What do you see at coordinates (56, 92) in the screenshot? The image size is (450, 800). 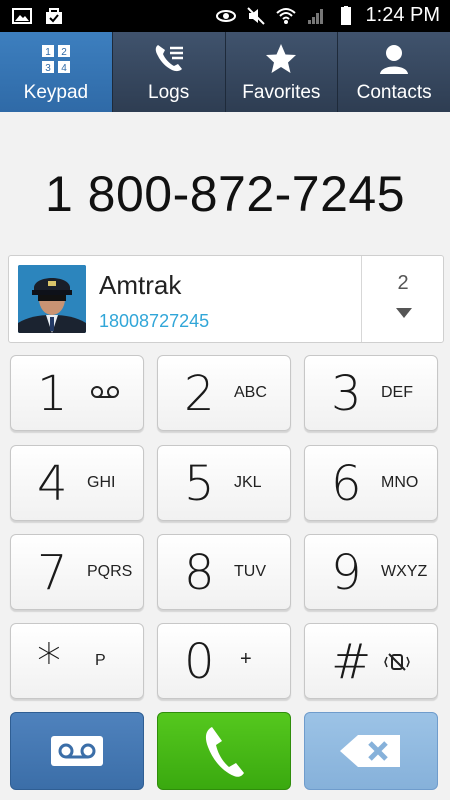 I see `tab-label: Keypad` at bounding box center [56, 92].